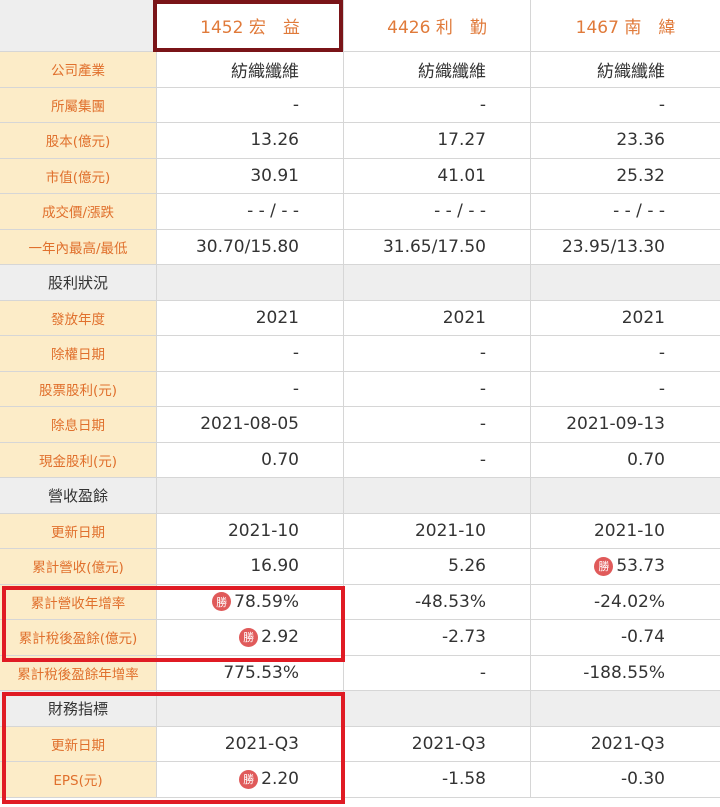 Image resolution: width=720 pixels, height=807 pixels. What do you see at coordinates (360, 354) in the screenshot?
I see `table-row: 除權日期 - - -` at bounding box center [360, 354].